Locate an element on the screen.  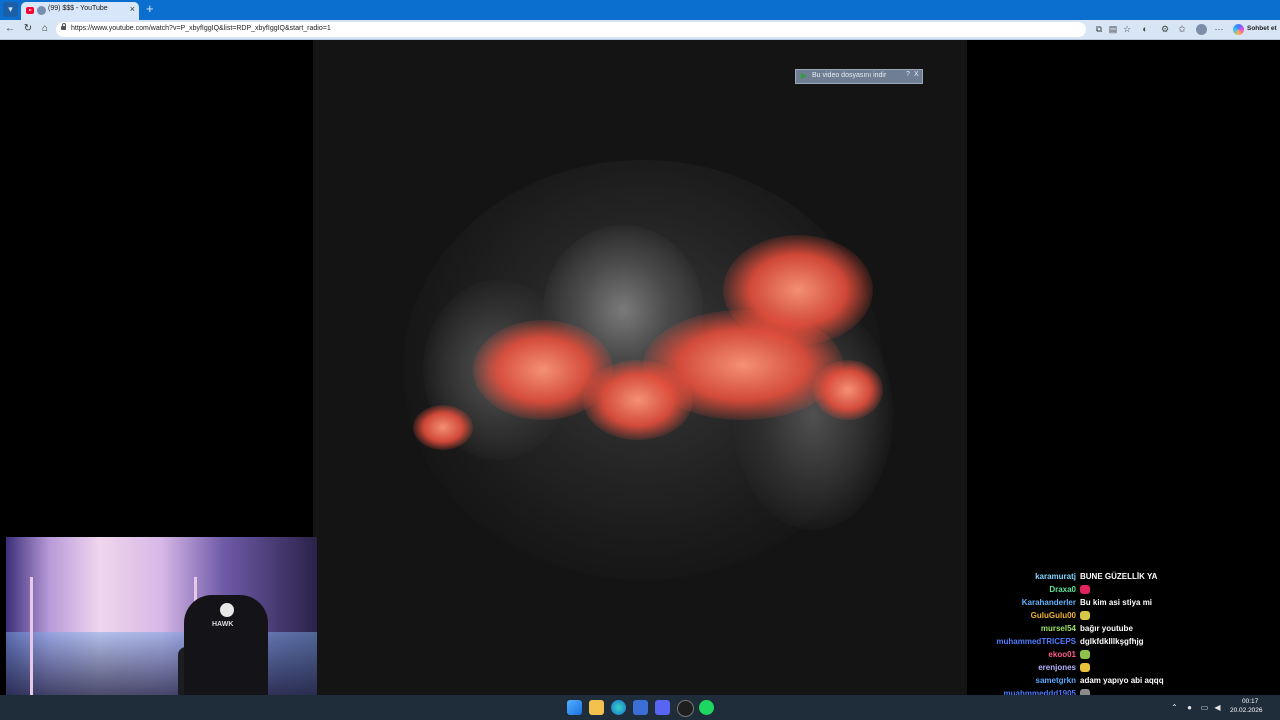
volume-icon: ◀ is located at coordinates (1217, 707).